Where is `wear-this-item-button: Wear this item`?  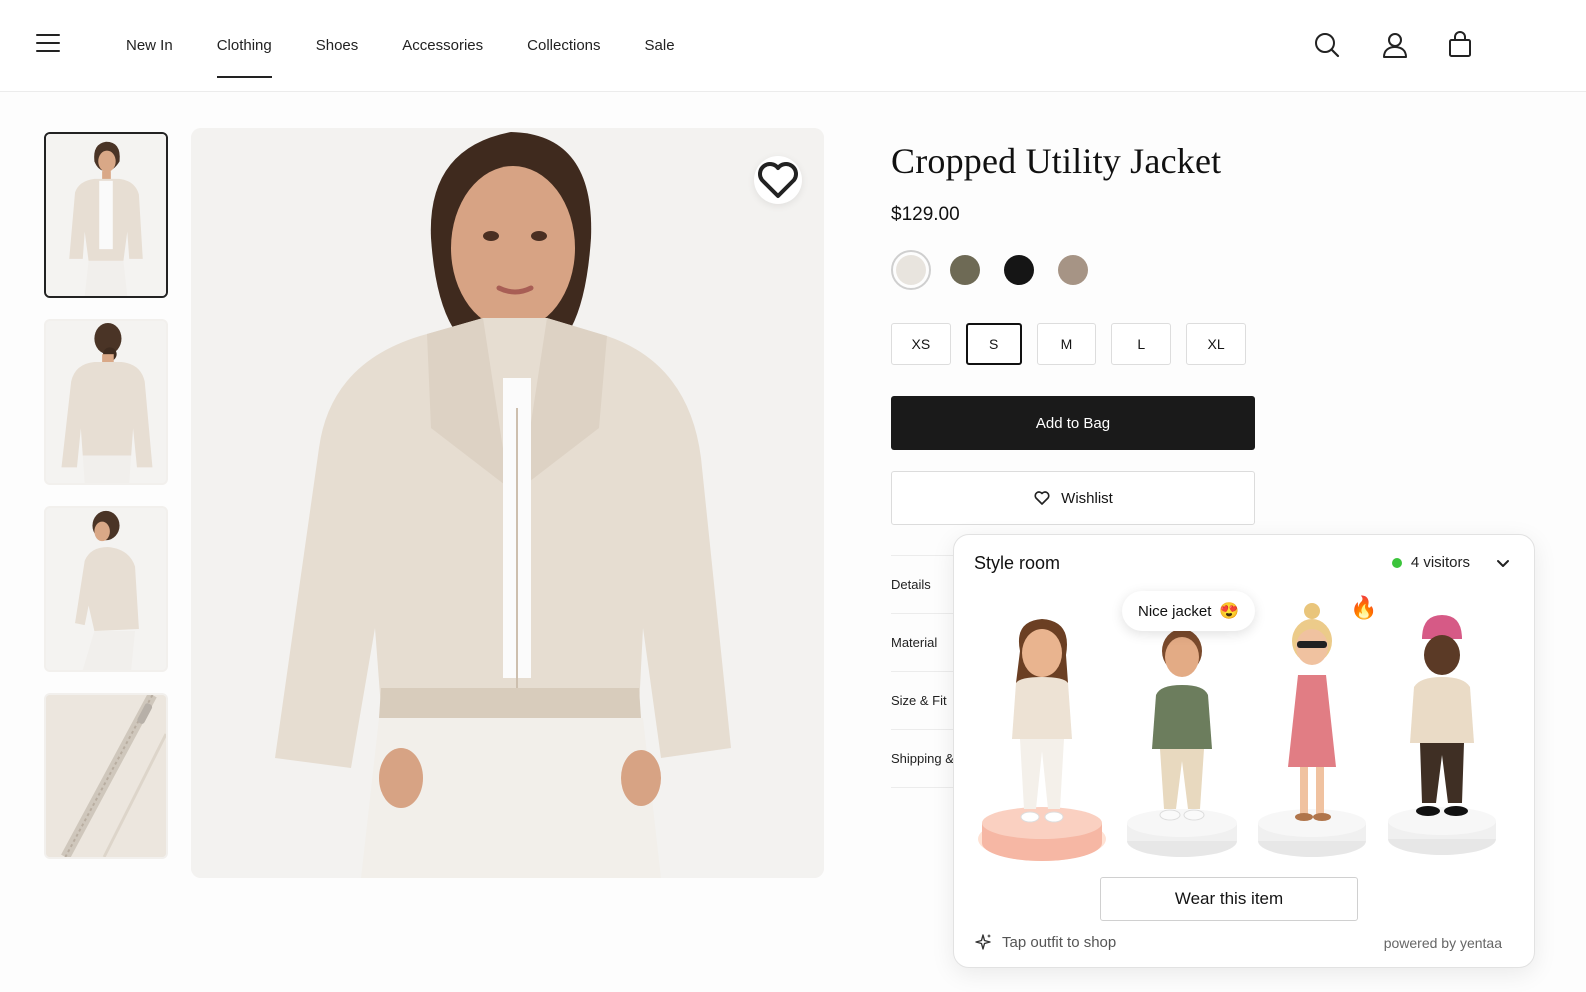
wear-this-item-button: Wear this item is located at coordinates (1229, 899).